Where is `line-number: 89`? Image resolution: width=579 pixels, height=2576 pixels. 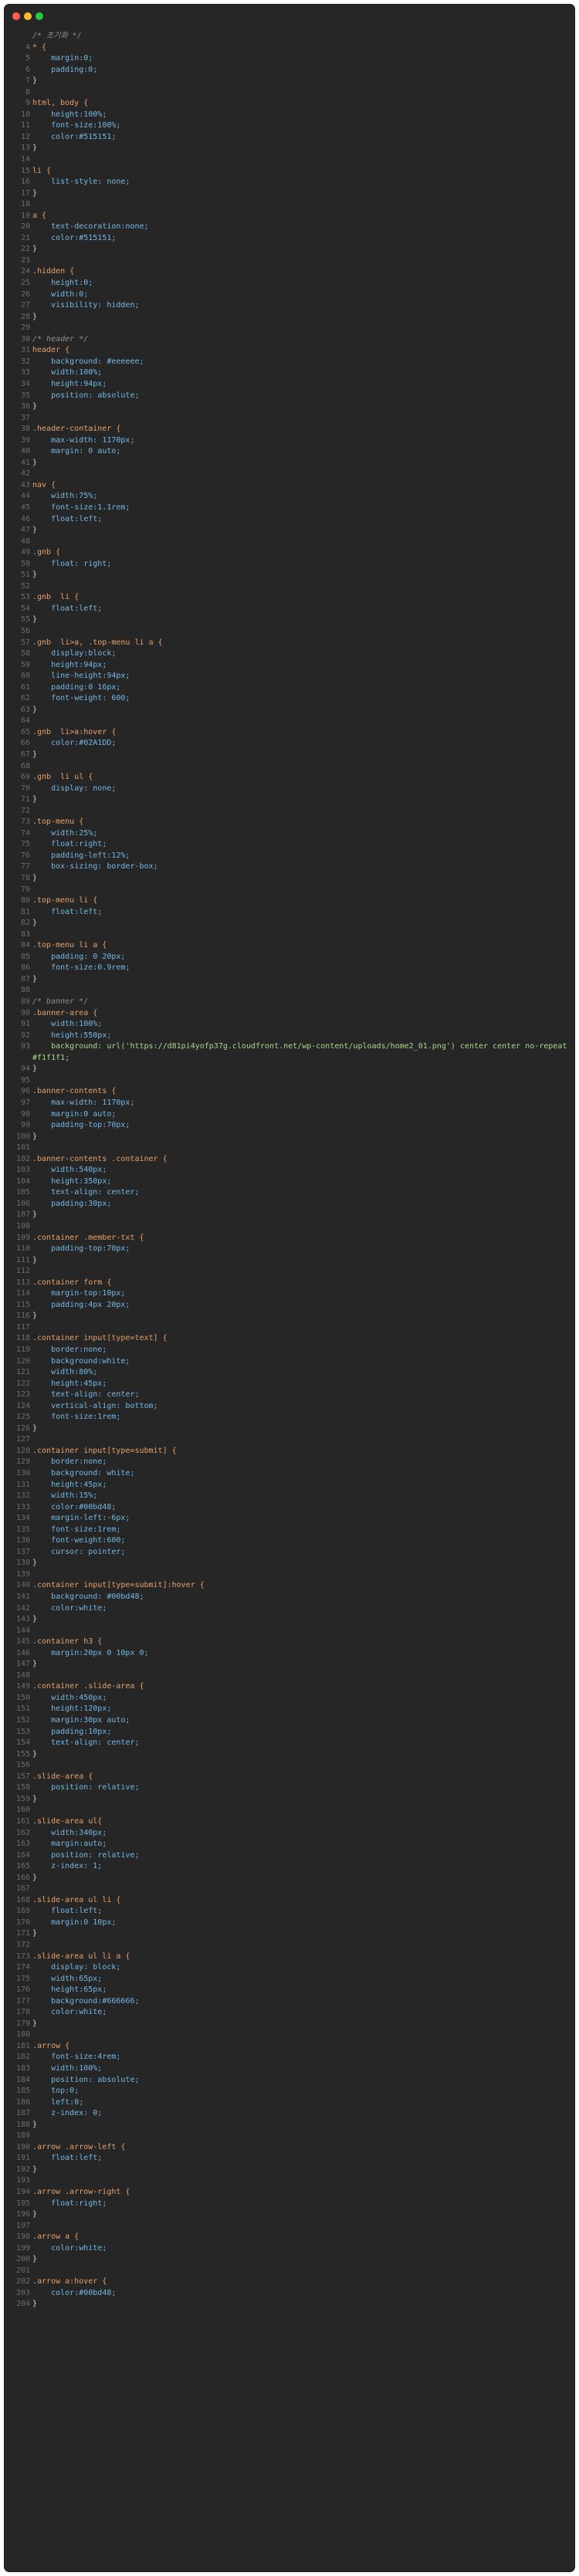 line-number: 89 is located at coordinates (25, 1002).